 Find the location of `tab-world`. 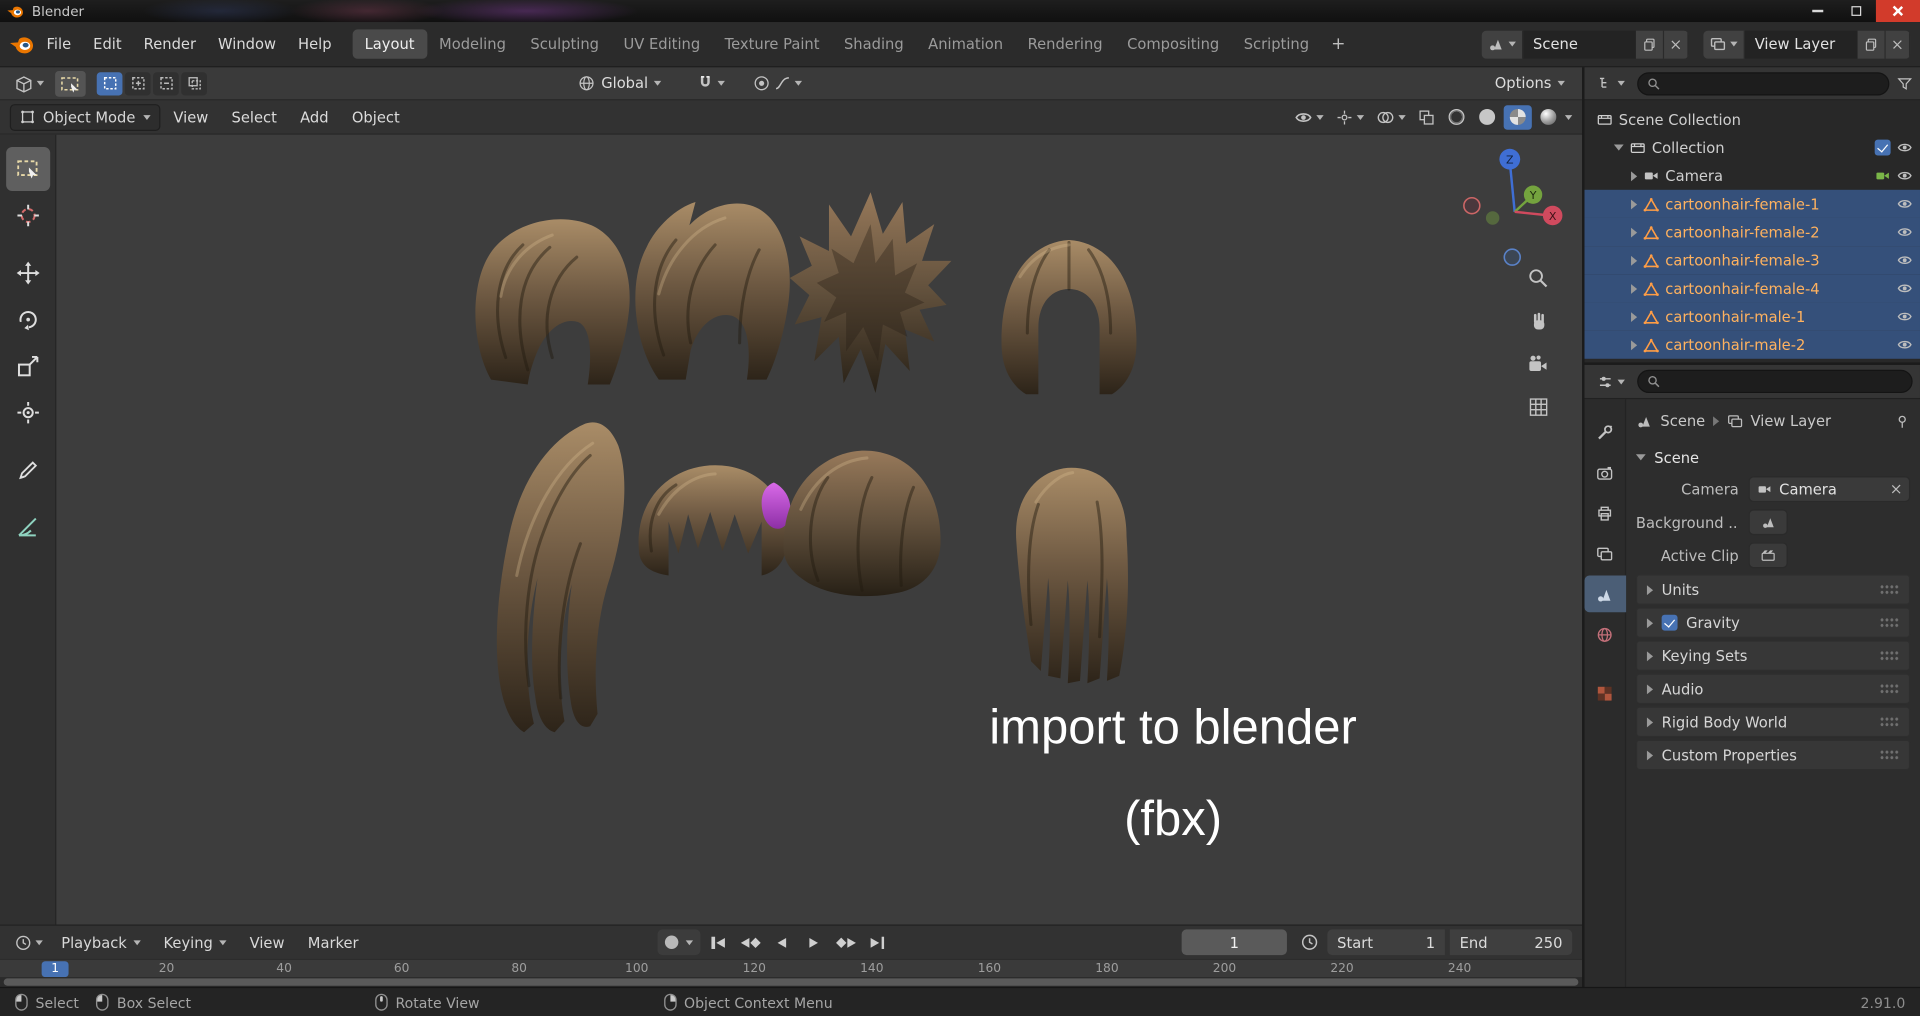

tab-world is located at coordinates (1604, 634).